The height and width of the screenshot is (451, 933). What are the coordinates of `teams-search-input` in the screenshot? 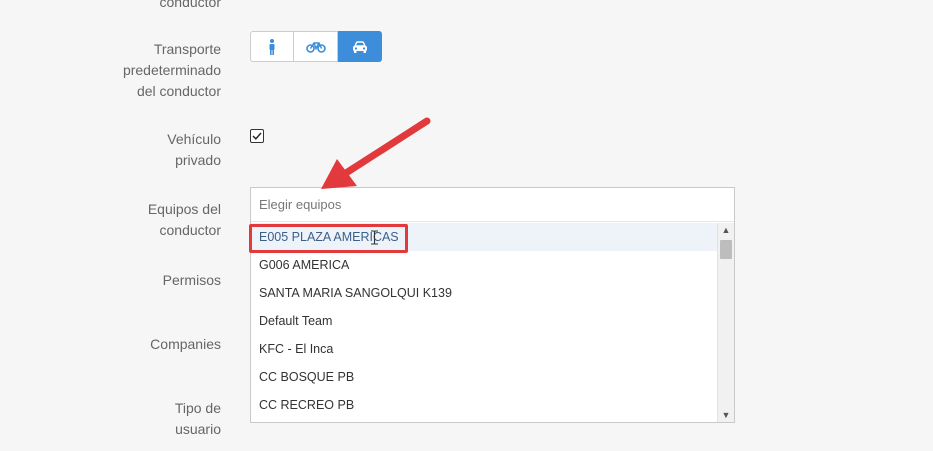 It's located at (492, 205).